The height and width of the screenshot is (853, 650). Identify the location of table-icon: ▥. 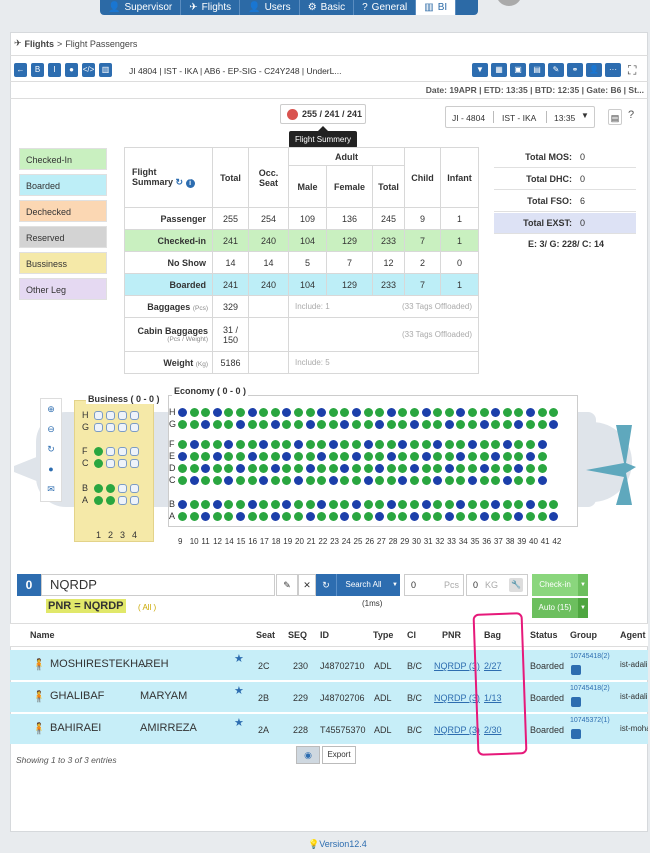
(105, 70).